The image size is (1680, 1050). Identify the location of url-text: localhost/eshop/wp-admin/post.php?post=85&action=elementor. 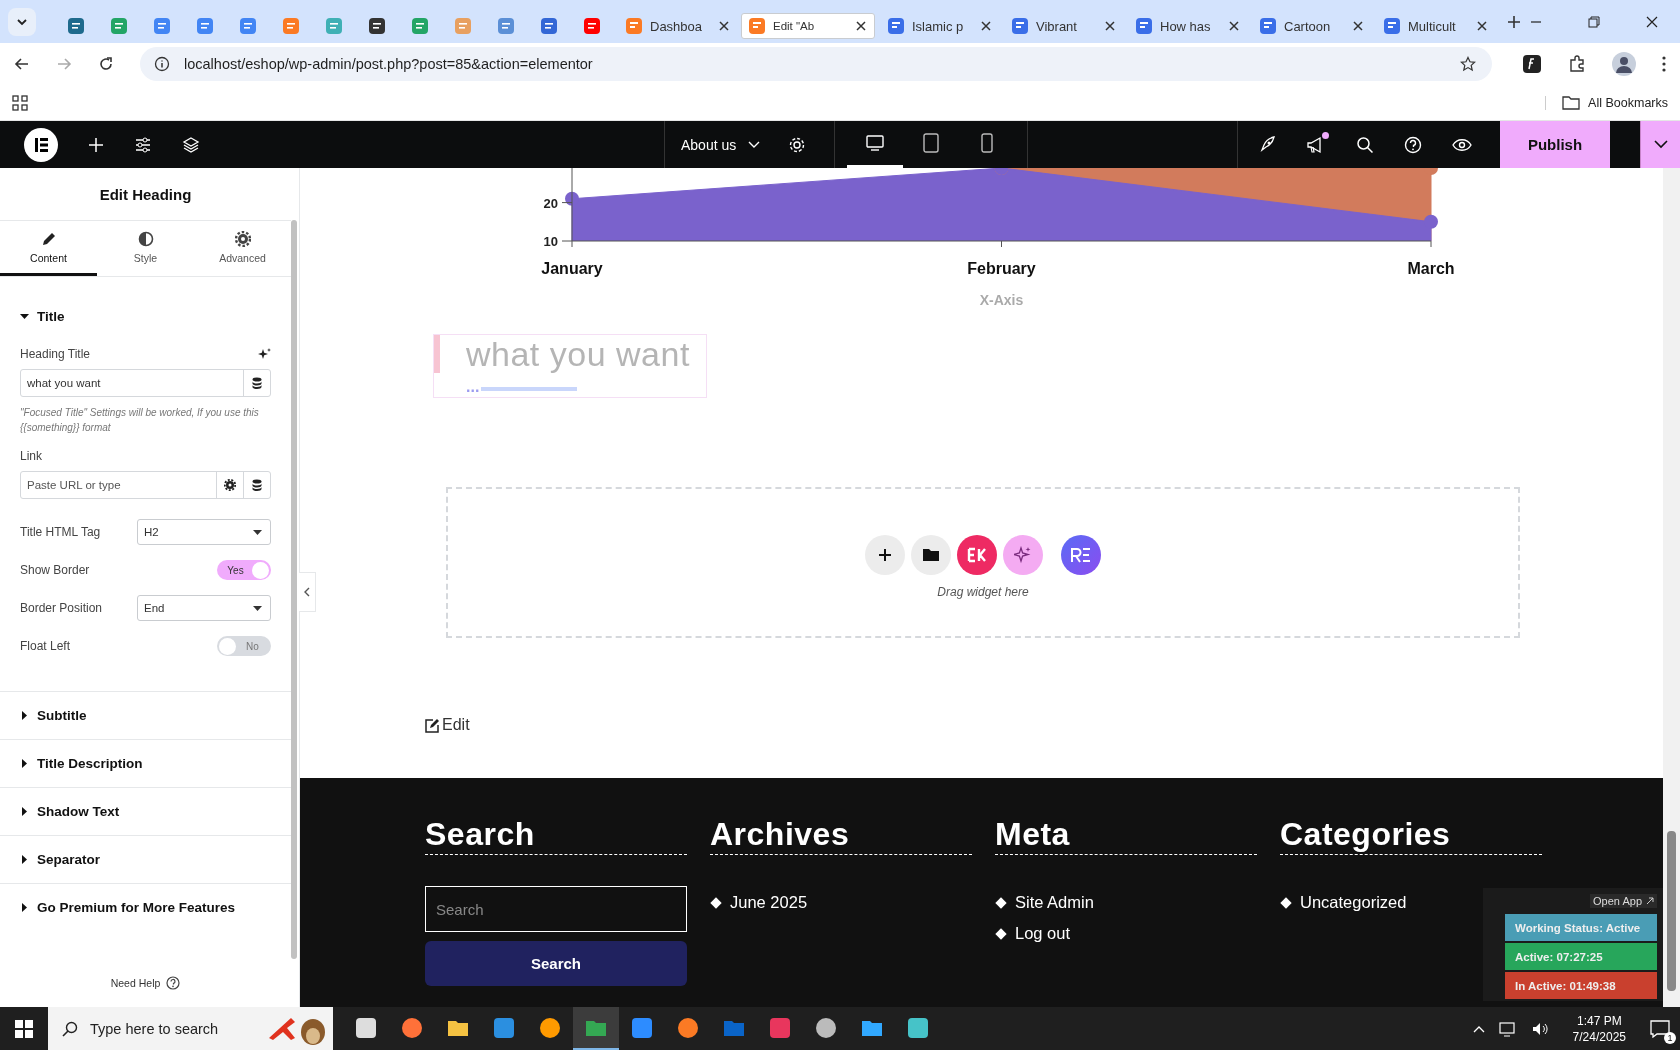
(388, 64).